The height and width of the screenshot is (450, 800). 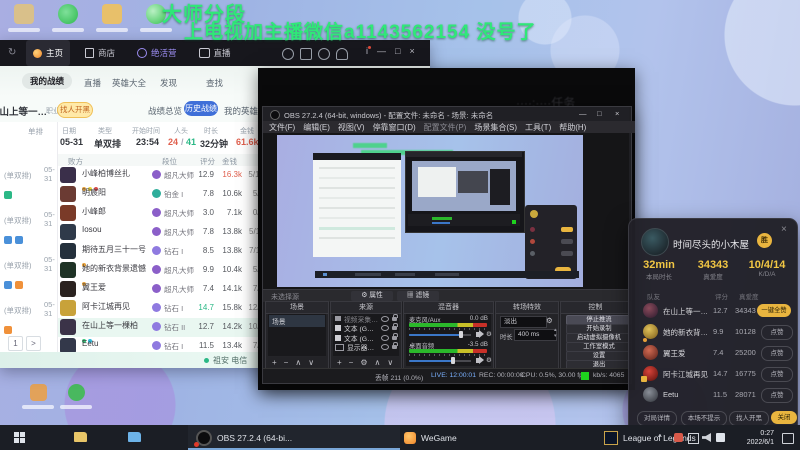 I want to click on refresh-icon: ↻, so click(x=12, y=52).